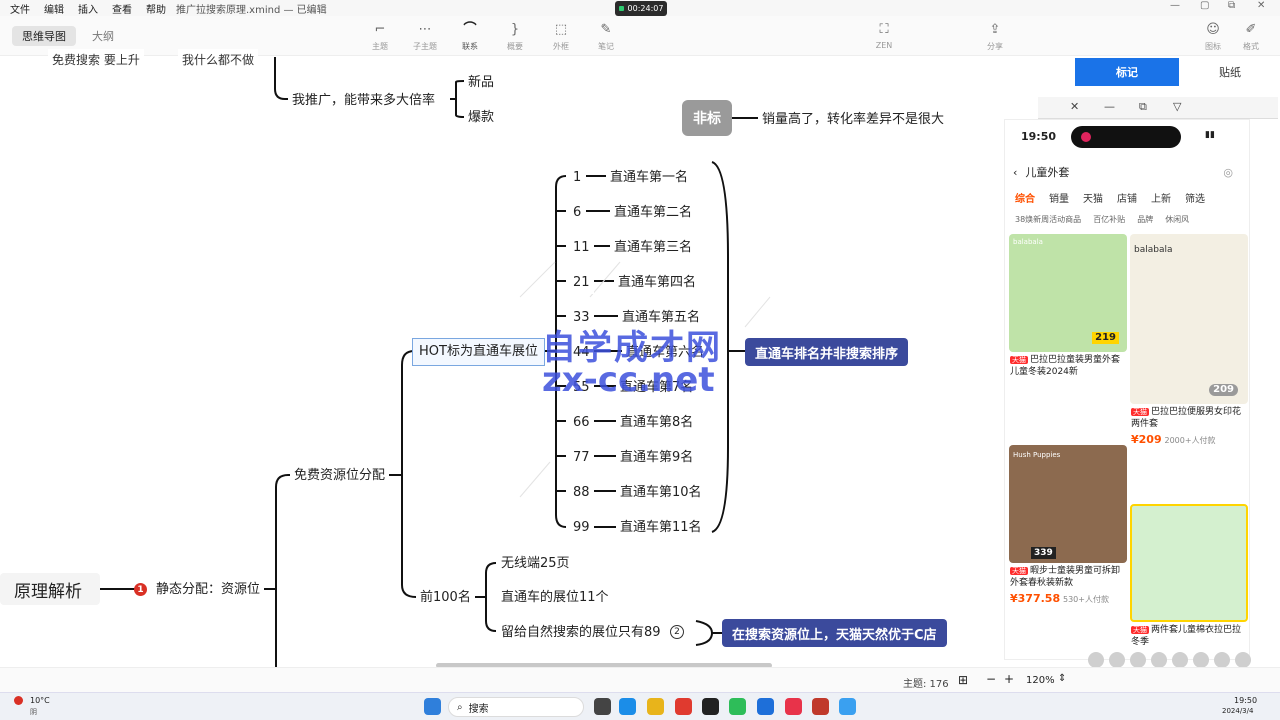  I want to click on xmind-icon, so click(683, 706).